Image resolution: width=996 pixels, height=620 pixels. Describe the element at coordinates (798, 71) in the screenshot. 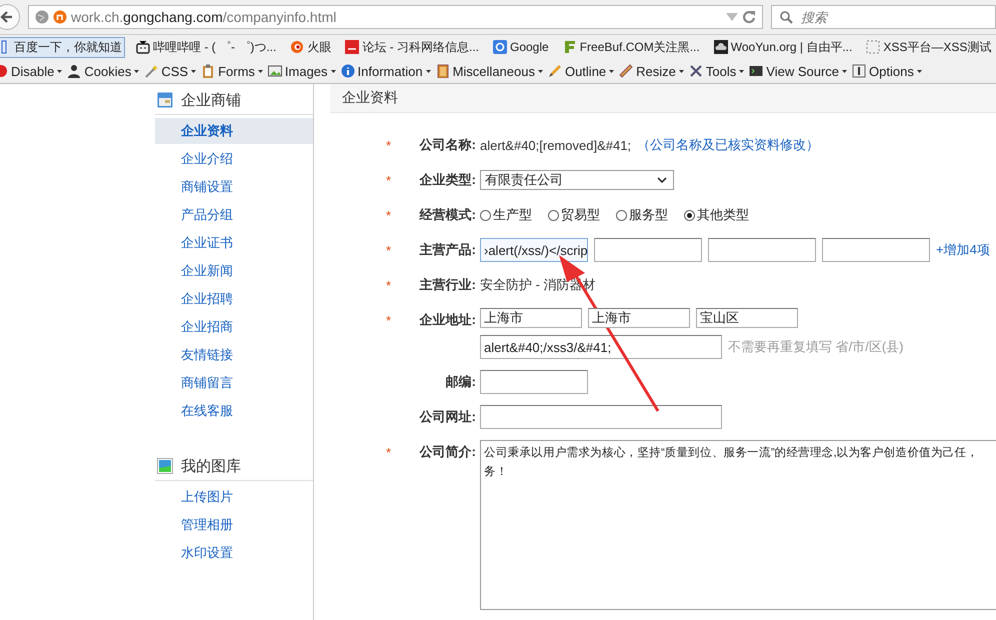

I see `toolbar-menu: View Source` at that location.